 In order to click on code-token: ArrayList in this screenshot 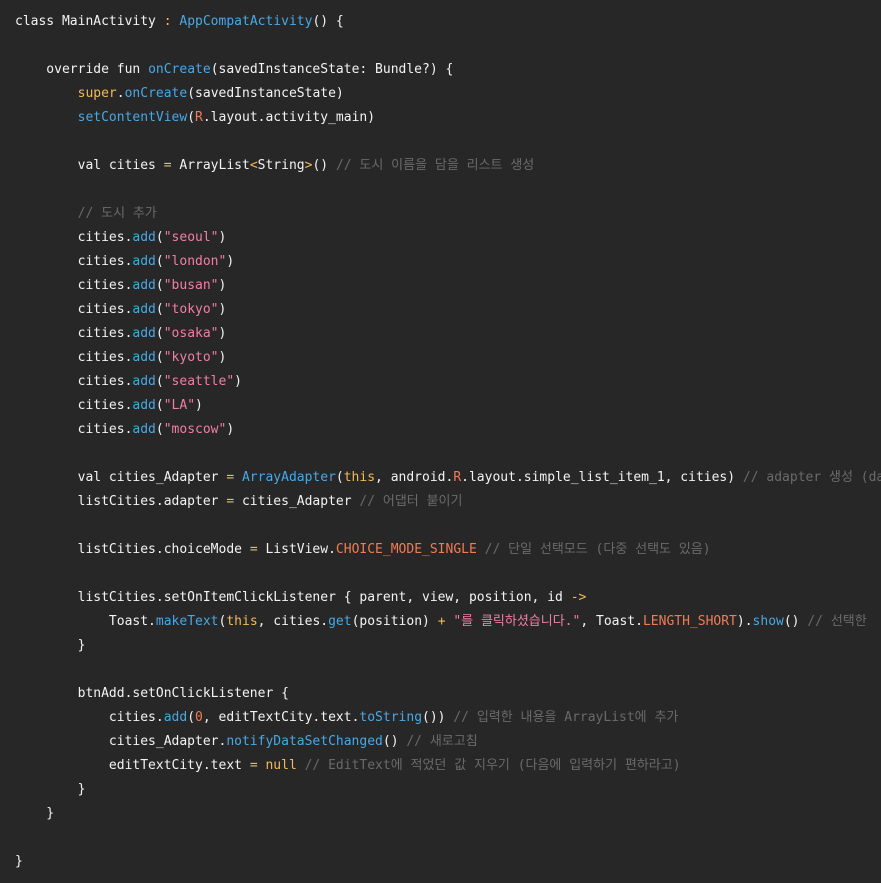, I will do `click(214, 165)`.